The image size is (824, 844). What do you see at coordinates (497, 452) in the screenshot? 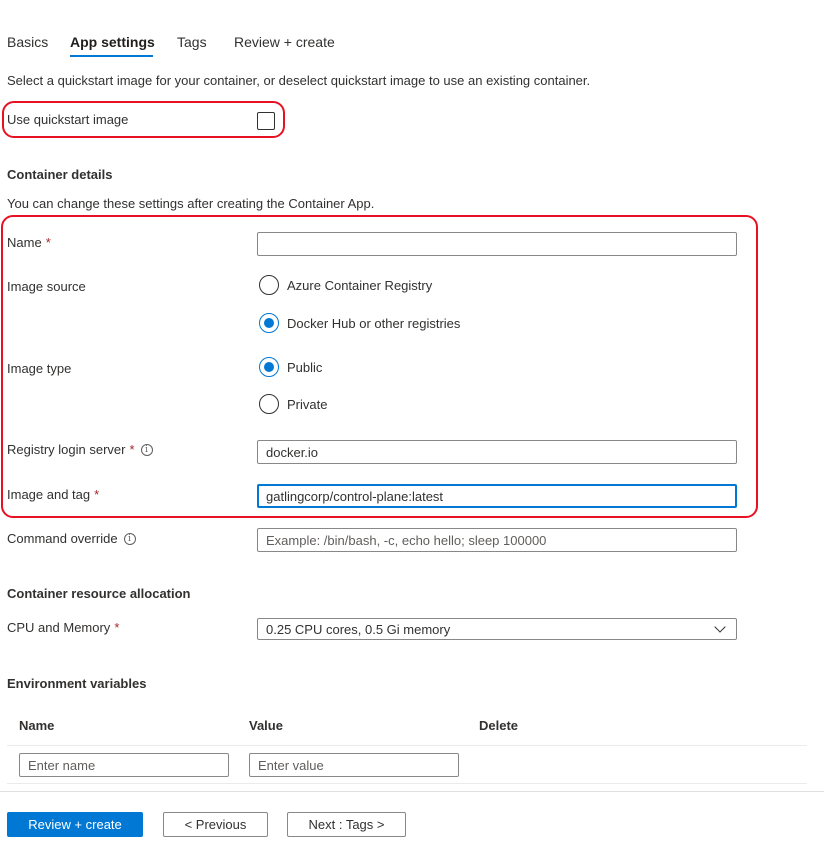
I see `registry-login-server-input` at bounding box center [497, 452].